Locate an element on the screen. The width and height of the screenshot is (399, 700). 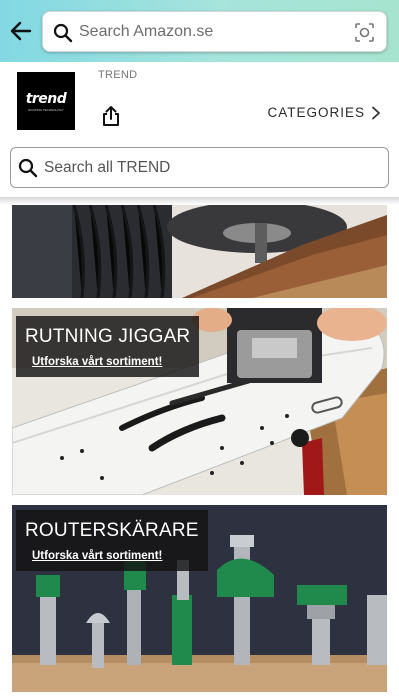
logo-wordmark: trend is located at coordinates (46, 98).